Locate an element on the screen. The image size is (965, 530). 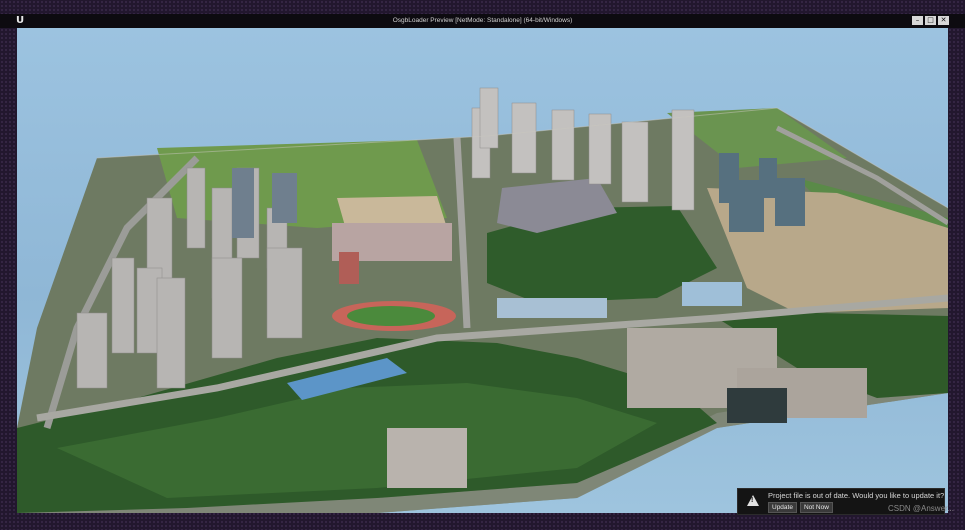
close-button: ✕ is located at coordinates (943, 20).